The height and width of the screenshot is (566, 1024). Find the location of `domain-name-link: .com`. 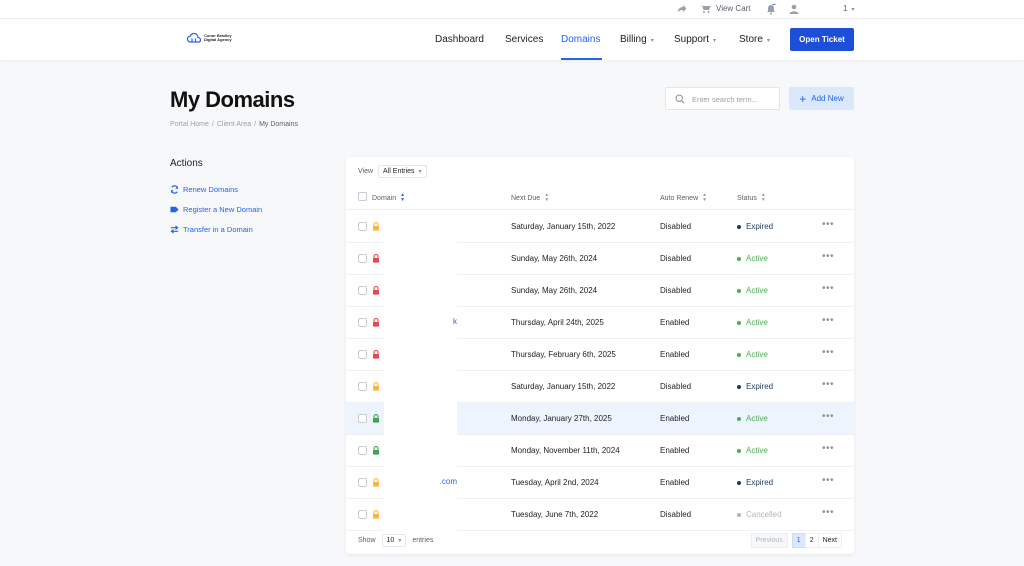

domain-name-link: .com is located at coordinates (420, 483).